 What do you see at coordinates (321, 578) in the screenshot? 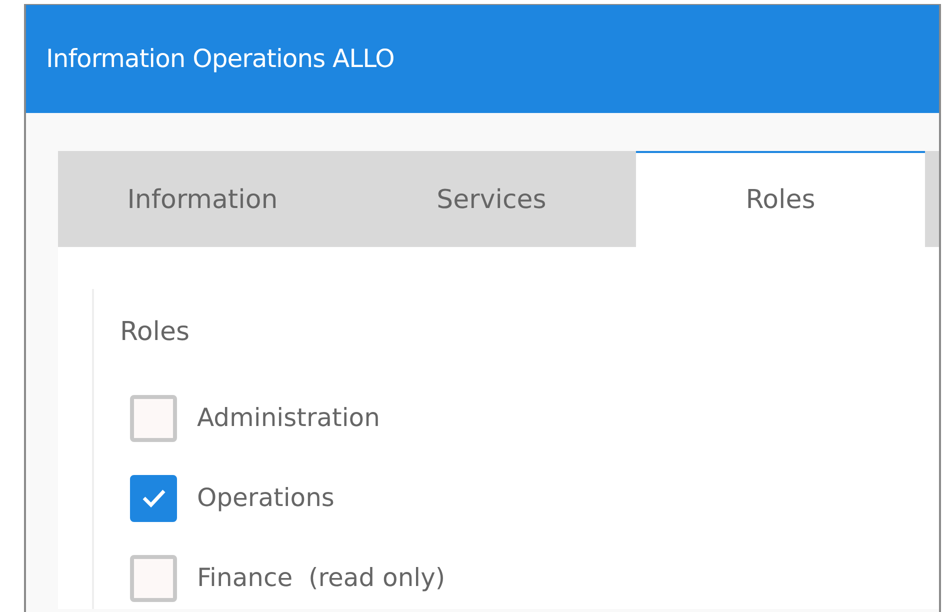
I see `checkbox-label: Finance (read only)` at bounding box center [321, 578].